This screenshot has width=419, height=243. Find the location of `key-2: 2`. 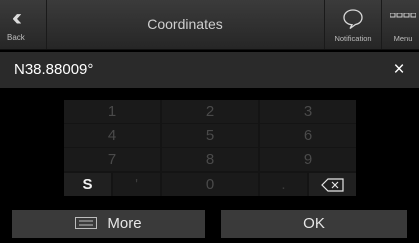

key-2: 2 is located at coordinates (210, 111).